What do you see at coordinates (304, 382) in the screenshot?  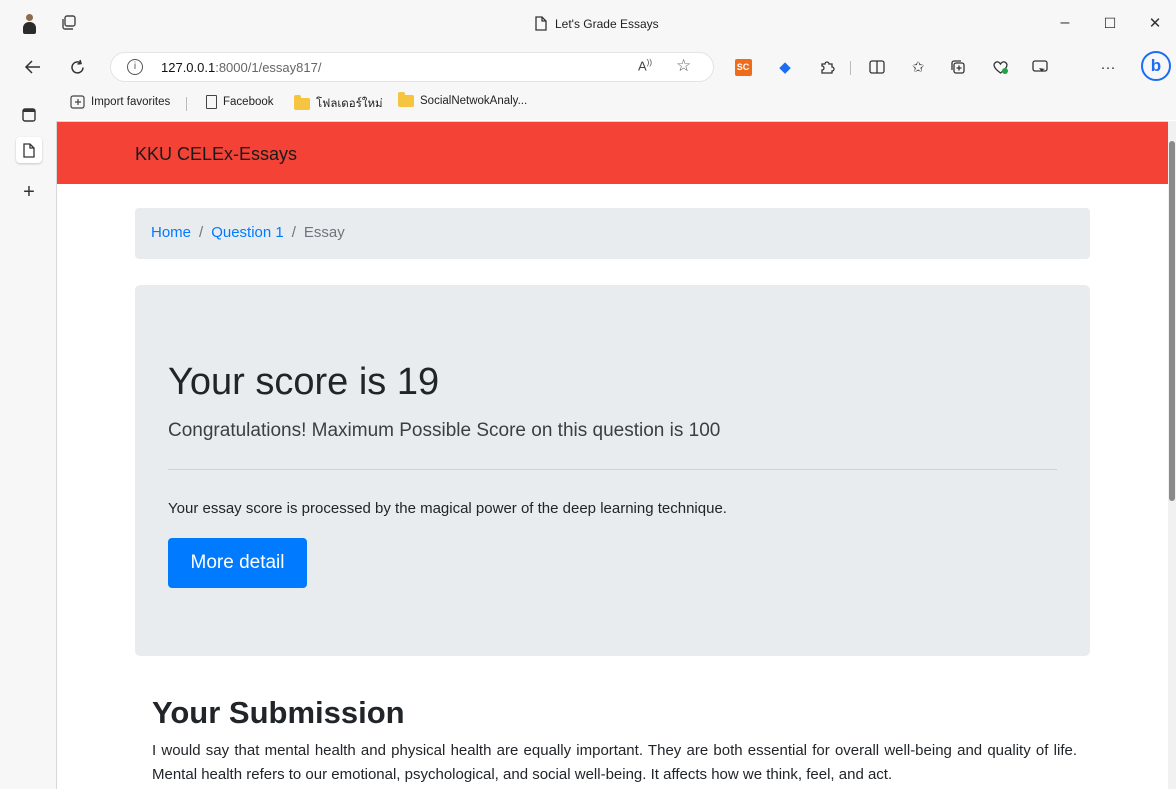 I see `score-heading: Your score is 19` at bounding box center [304, 382].